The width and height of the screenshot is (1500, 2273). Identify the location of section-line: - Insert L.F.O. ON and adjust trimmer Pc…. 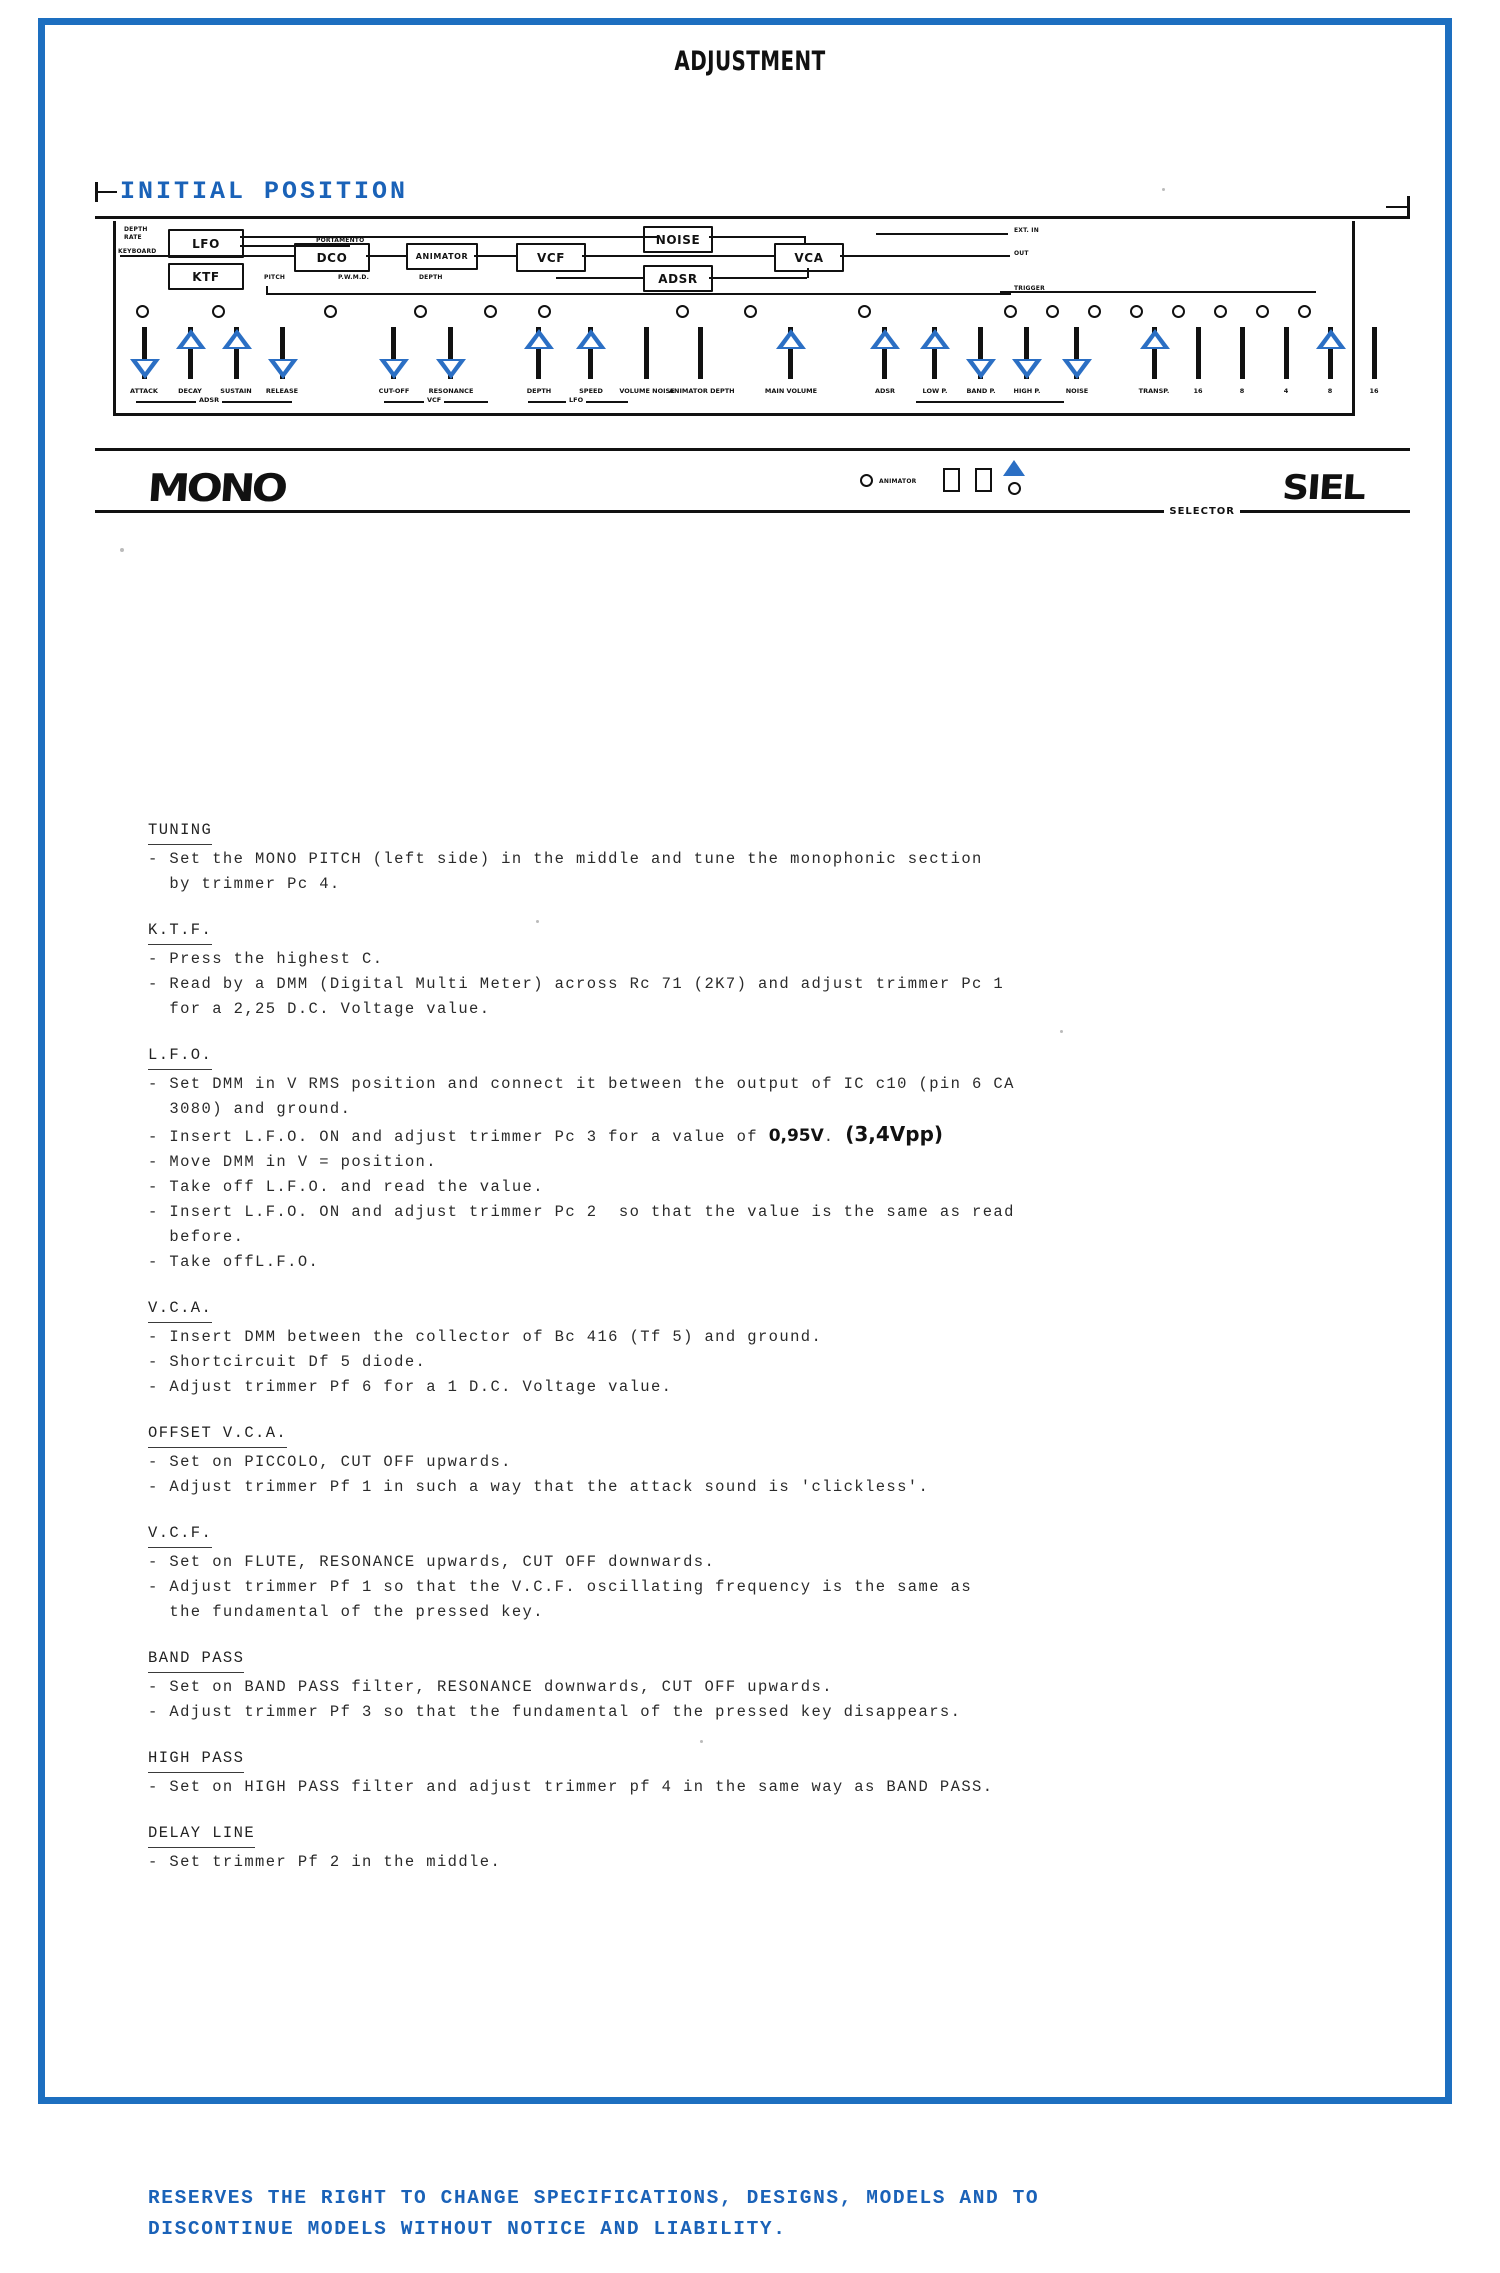
(581, 1212).